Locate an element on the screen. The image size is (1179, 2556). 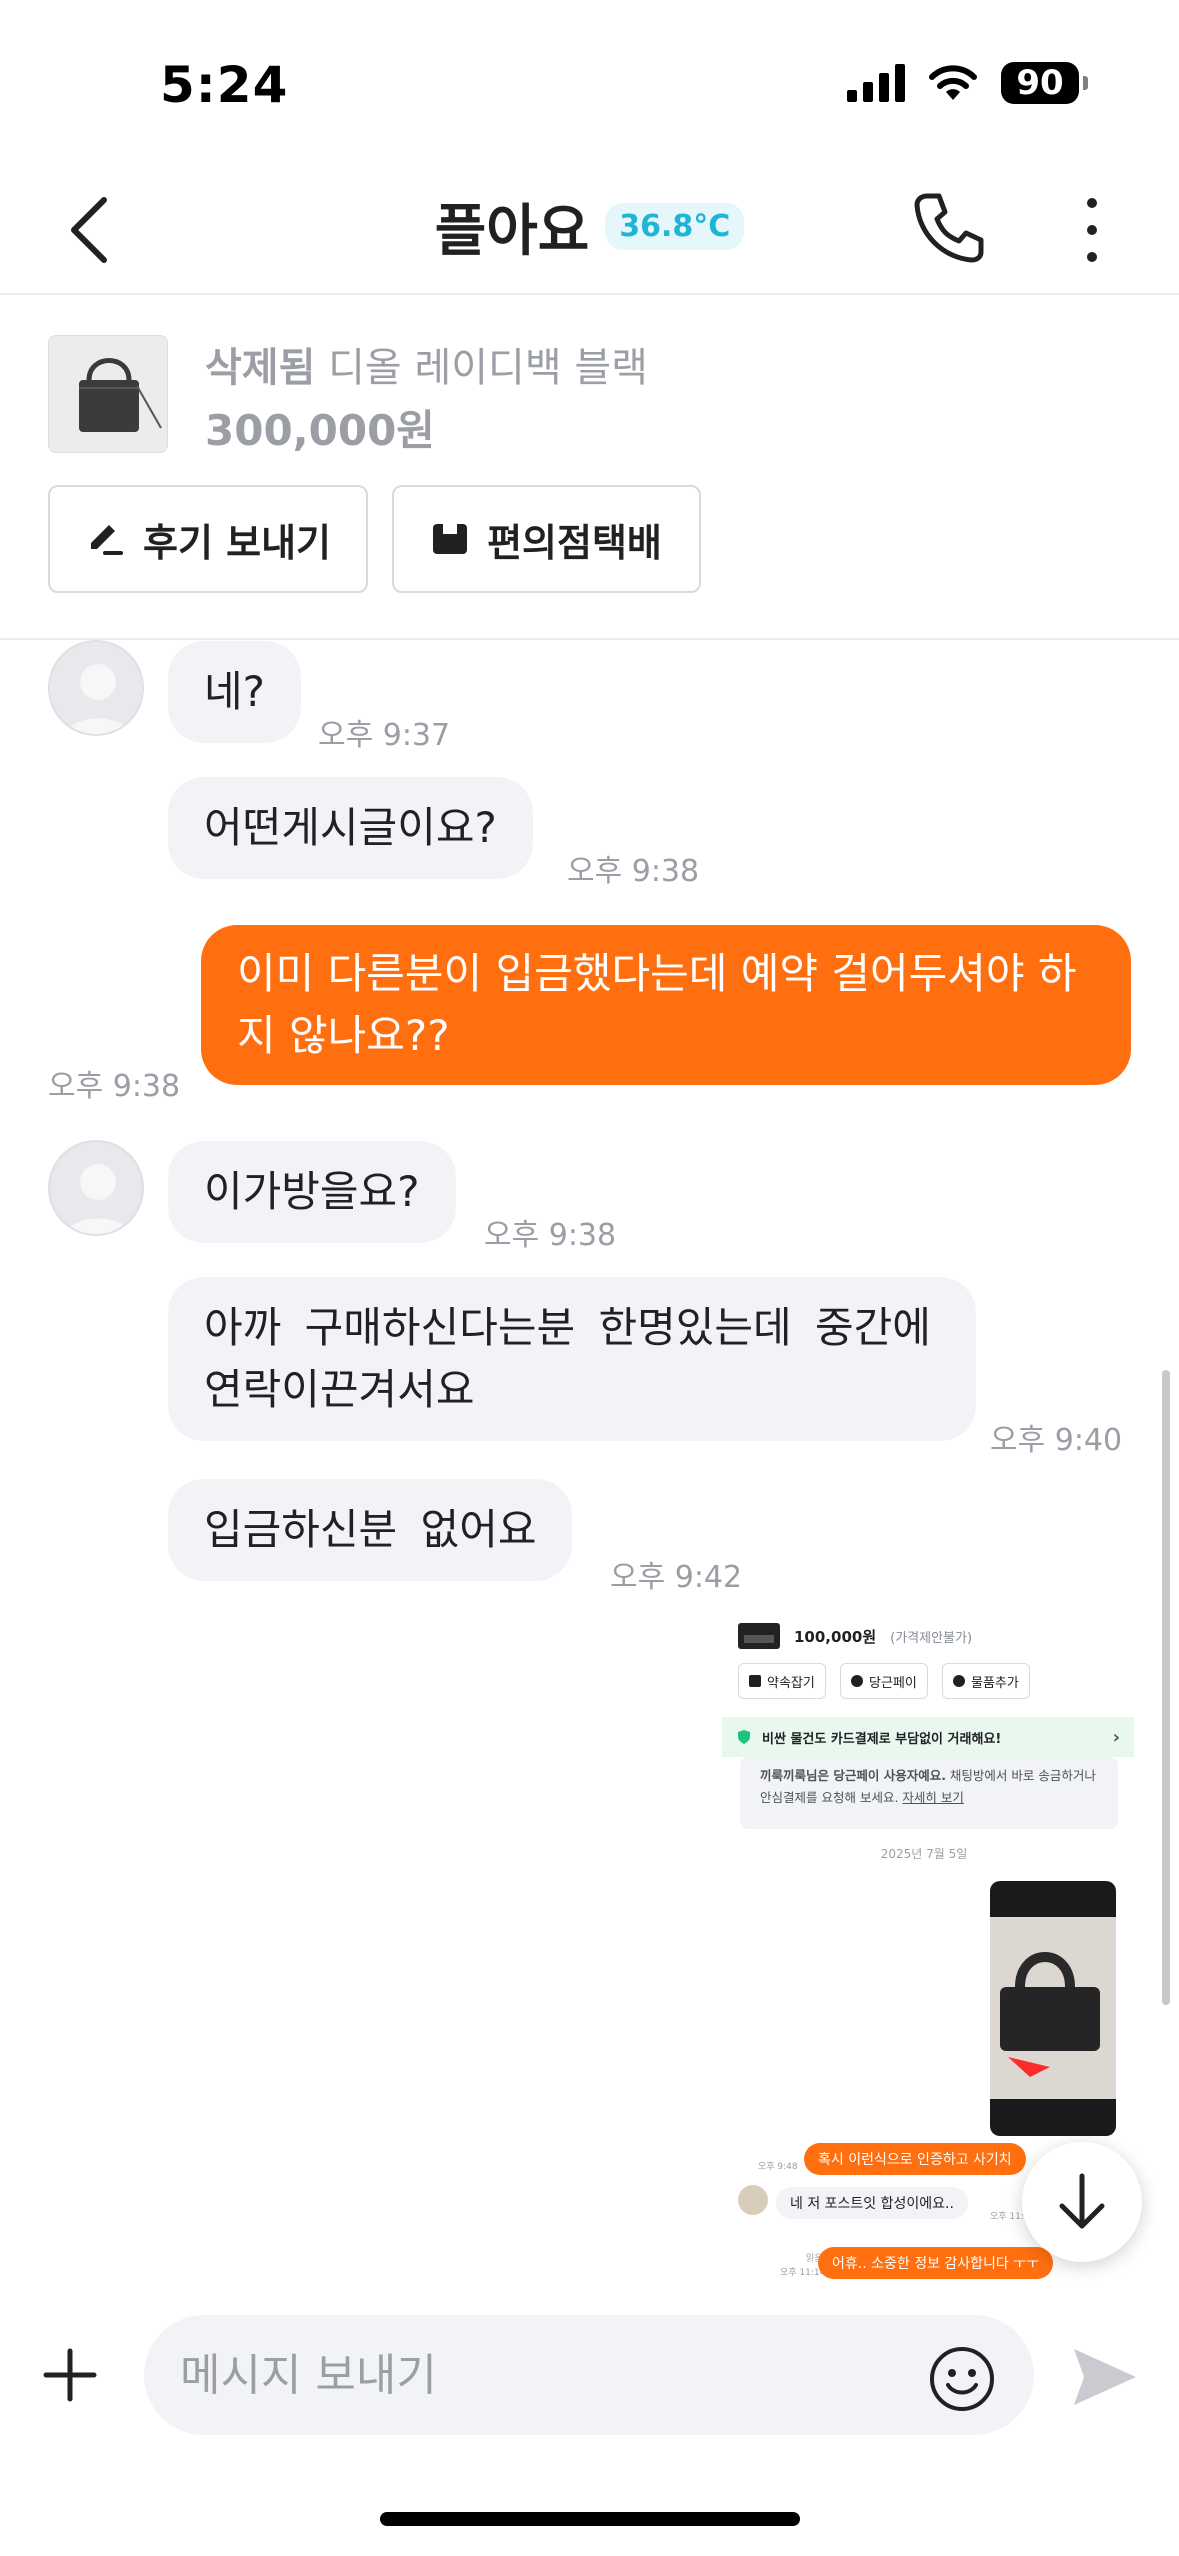
arrow-down-icon is located at coordinates (1082, 2201).